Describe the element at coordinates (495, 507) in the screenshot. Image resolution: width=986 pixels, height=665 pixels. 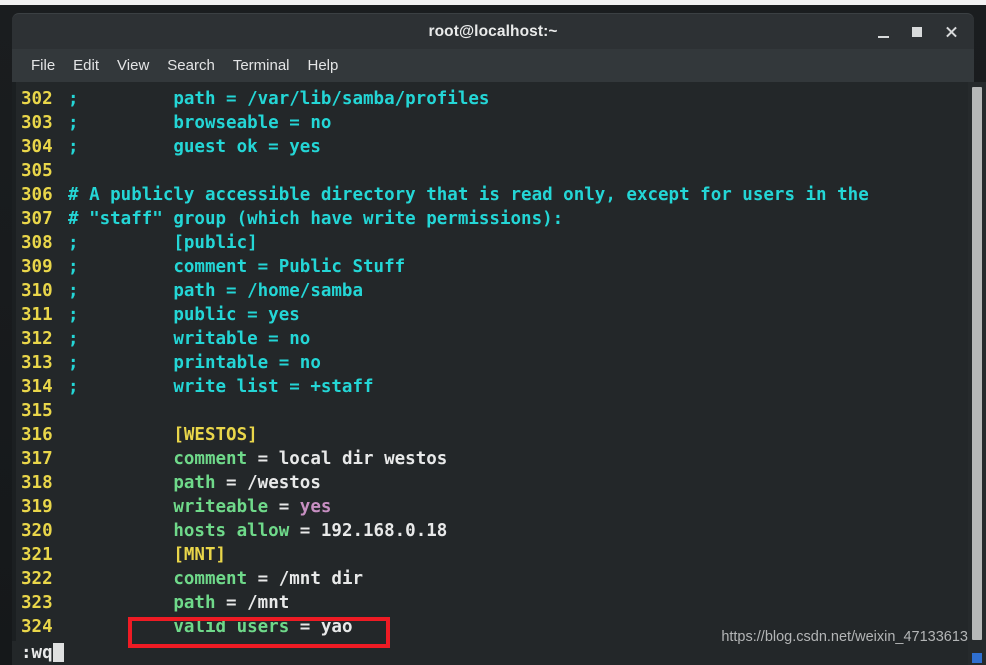
I see `editor-line: 319 writeable = yes` at that location.